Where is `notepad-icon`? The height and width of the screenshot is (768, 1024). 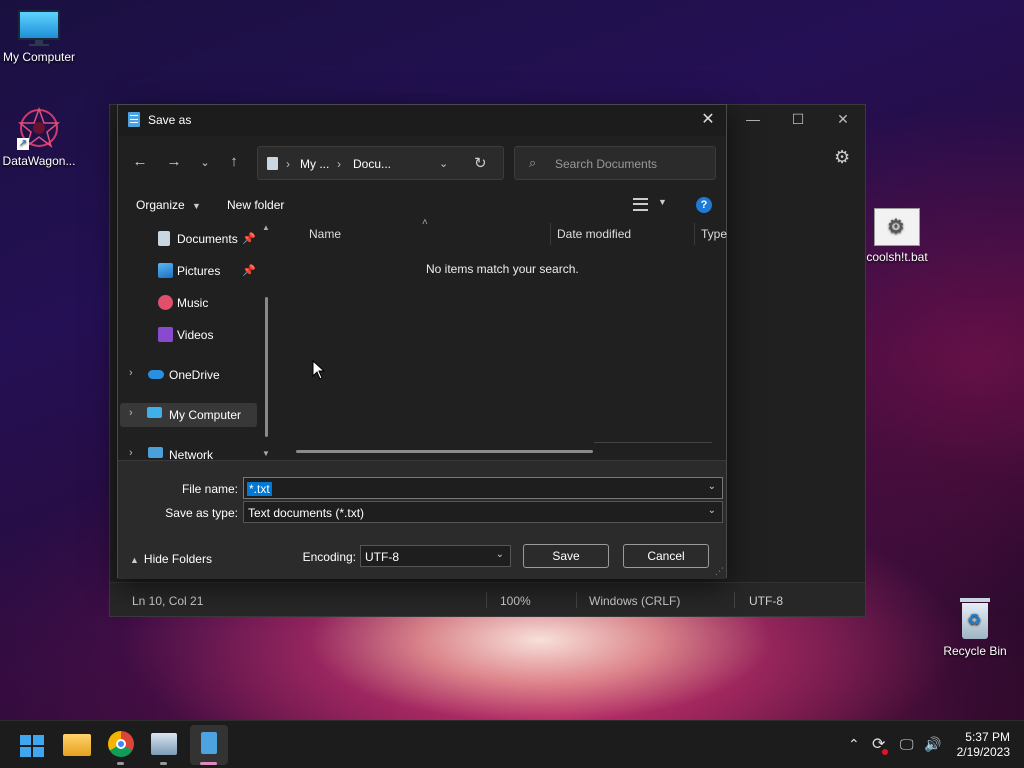 notepad-icon is located at coordinates (209, 743).